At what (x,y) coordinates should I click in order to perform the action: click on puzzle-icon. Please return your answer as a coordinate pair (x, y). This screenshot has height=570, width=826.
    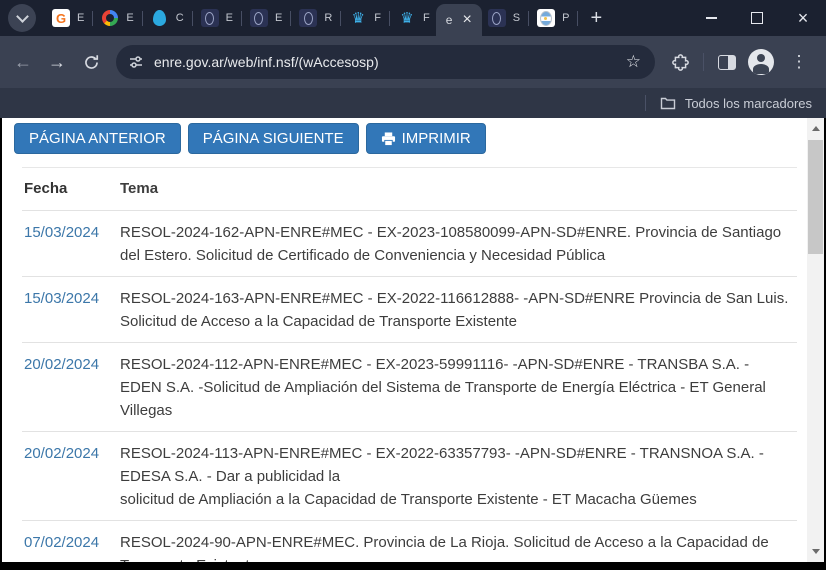
    Looking at the image, I should click on (680, 62).